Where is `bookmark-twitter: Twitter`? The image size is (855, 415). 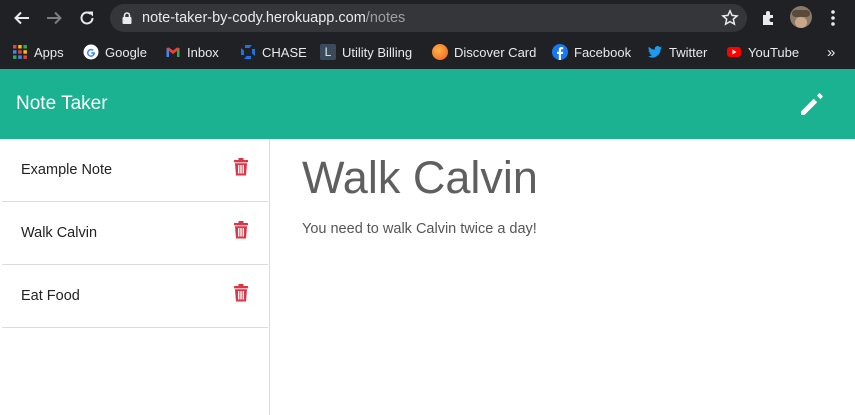
bookmark-twitter: Twitter is located at coordinates (677, 52).